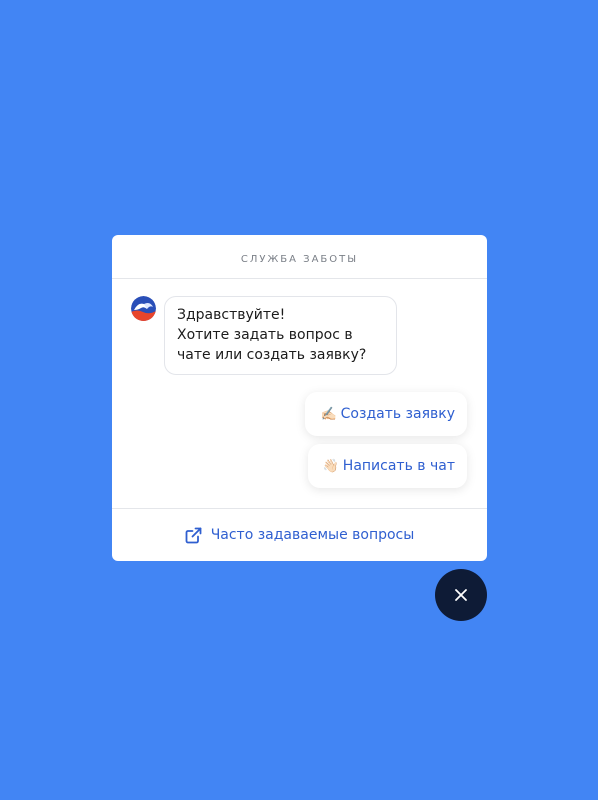  I want to click on chat-title: СЛУЖБА ЗАБОТЫ, so click(299, 259).